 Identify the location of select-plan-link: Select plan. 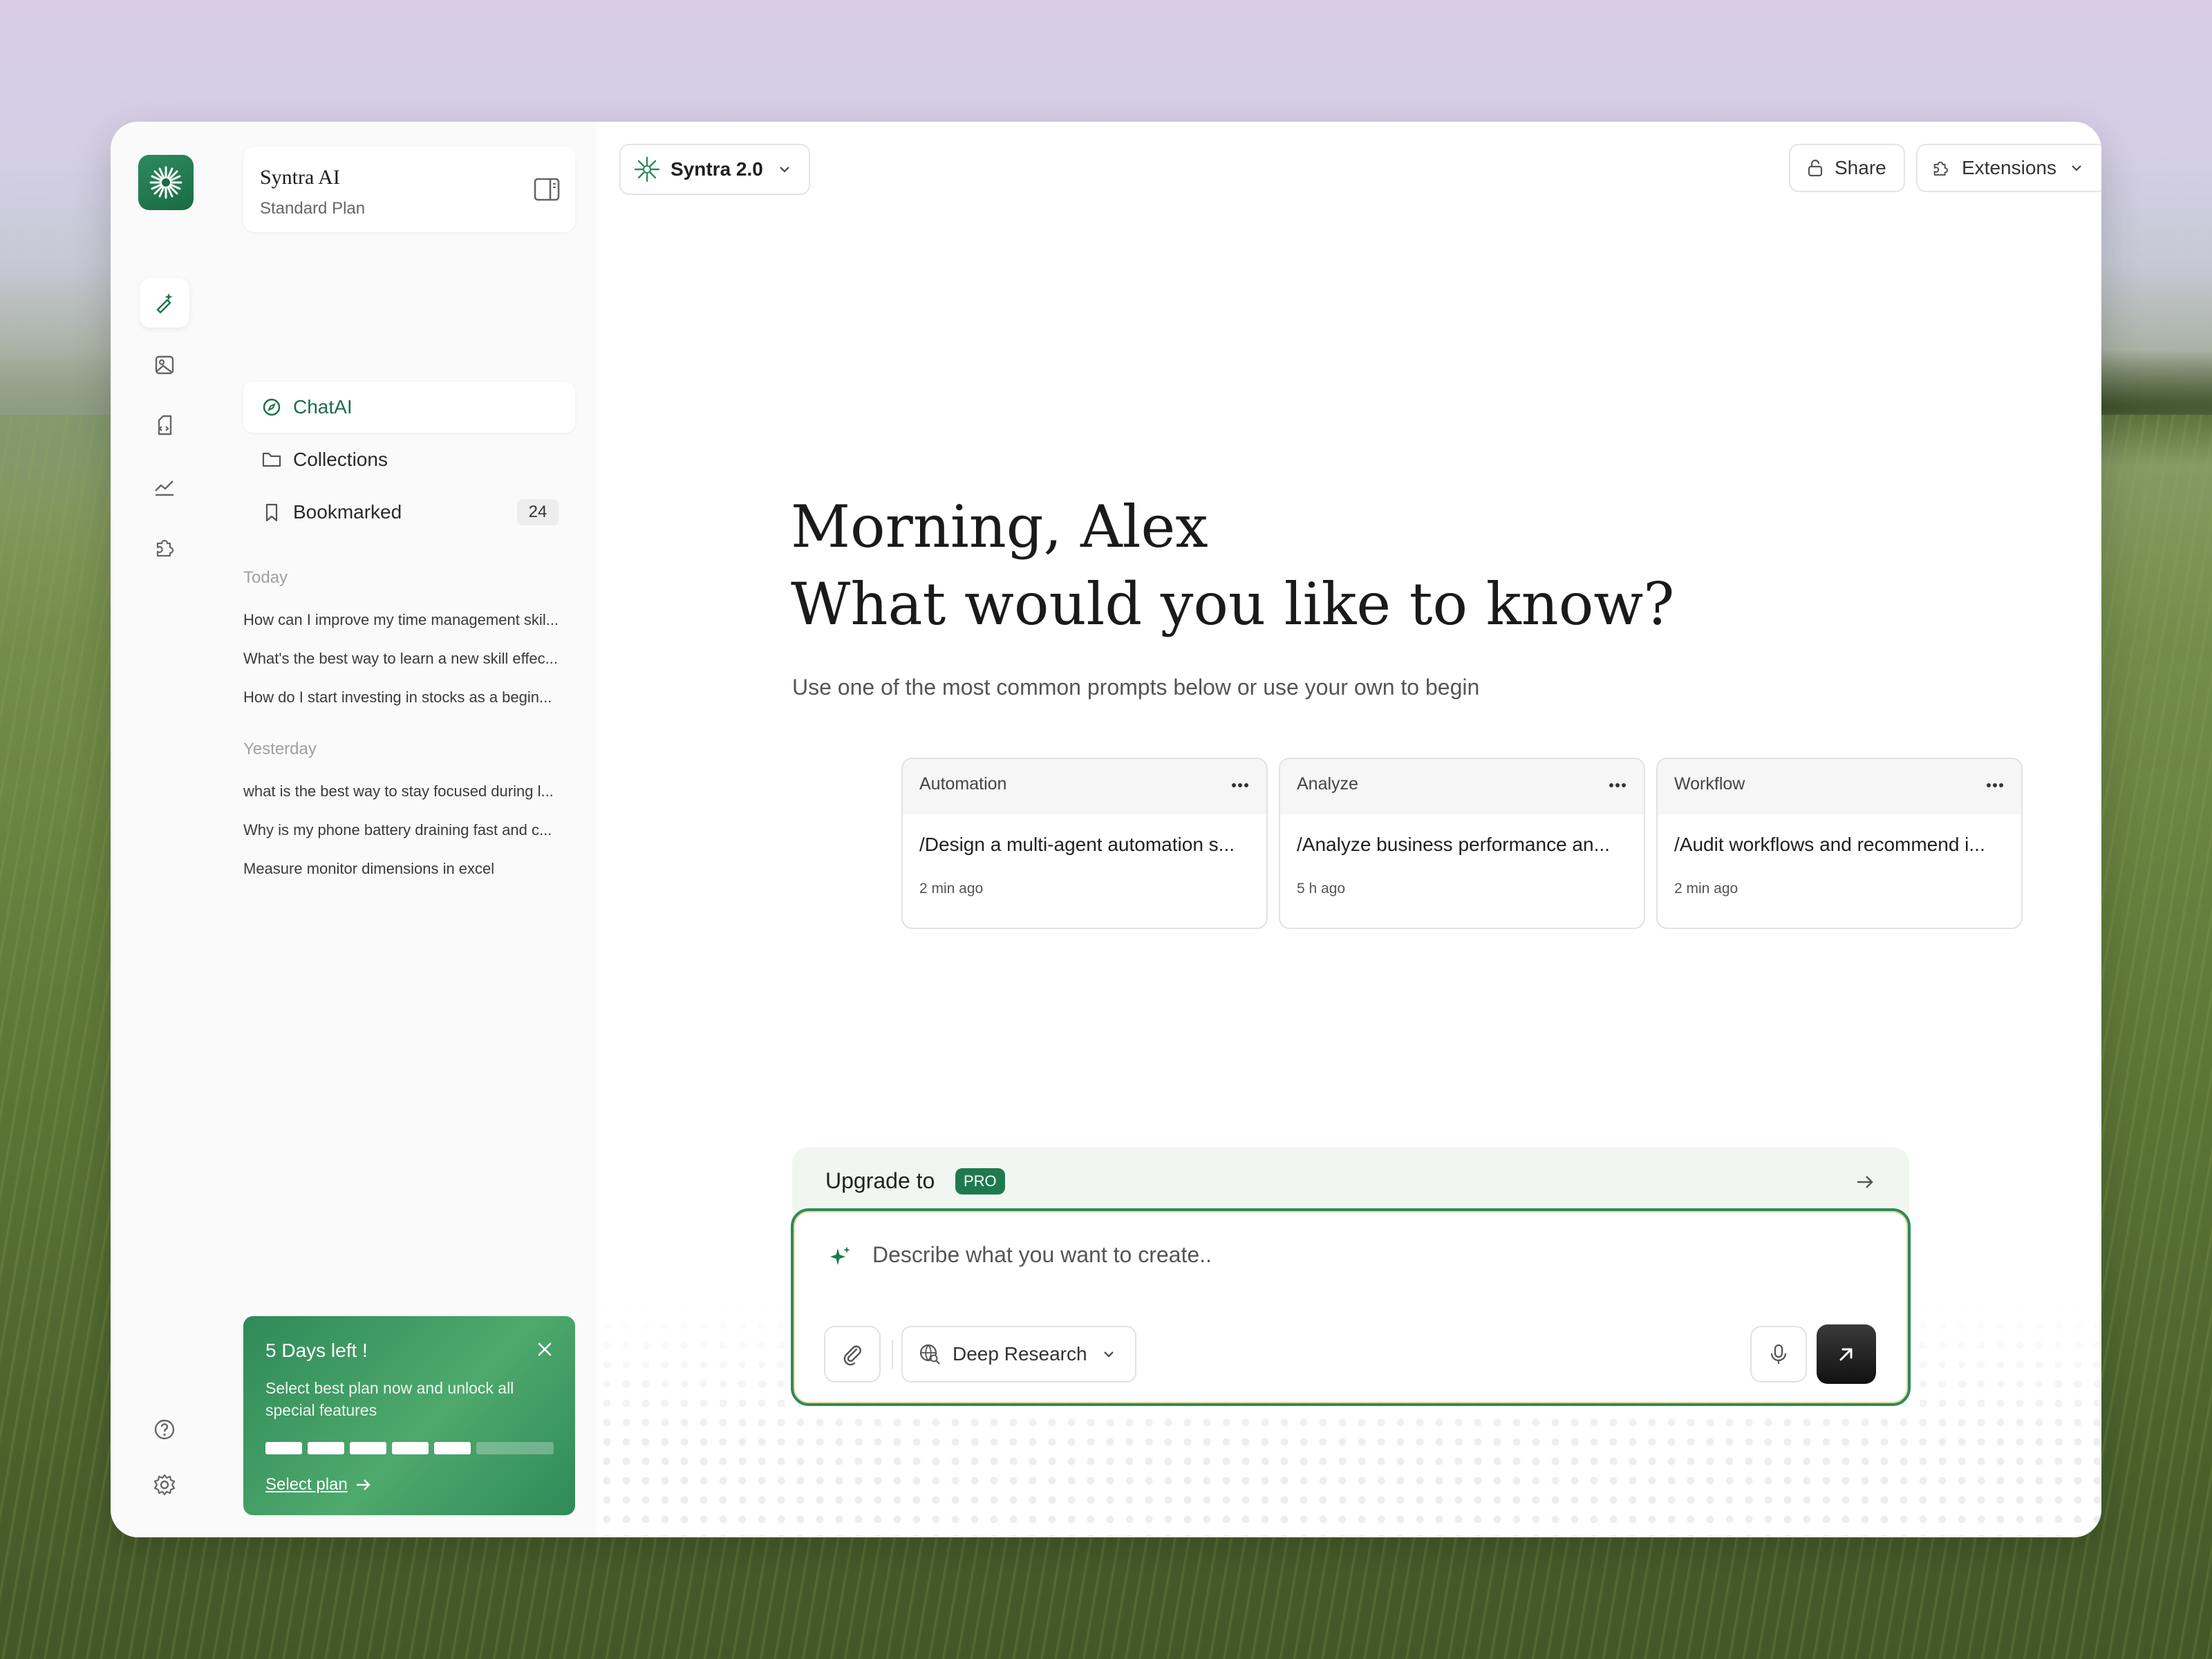
(319, 1484).